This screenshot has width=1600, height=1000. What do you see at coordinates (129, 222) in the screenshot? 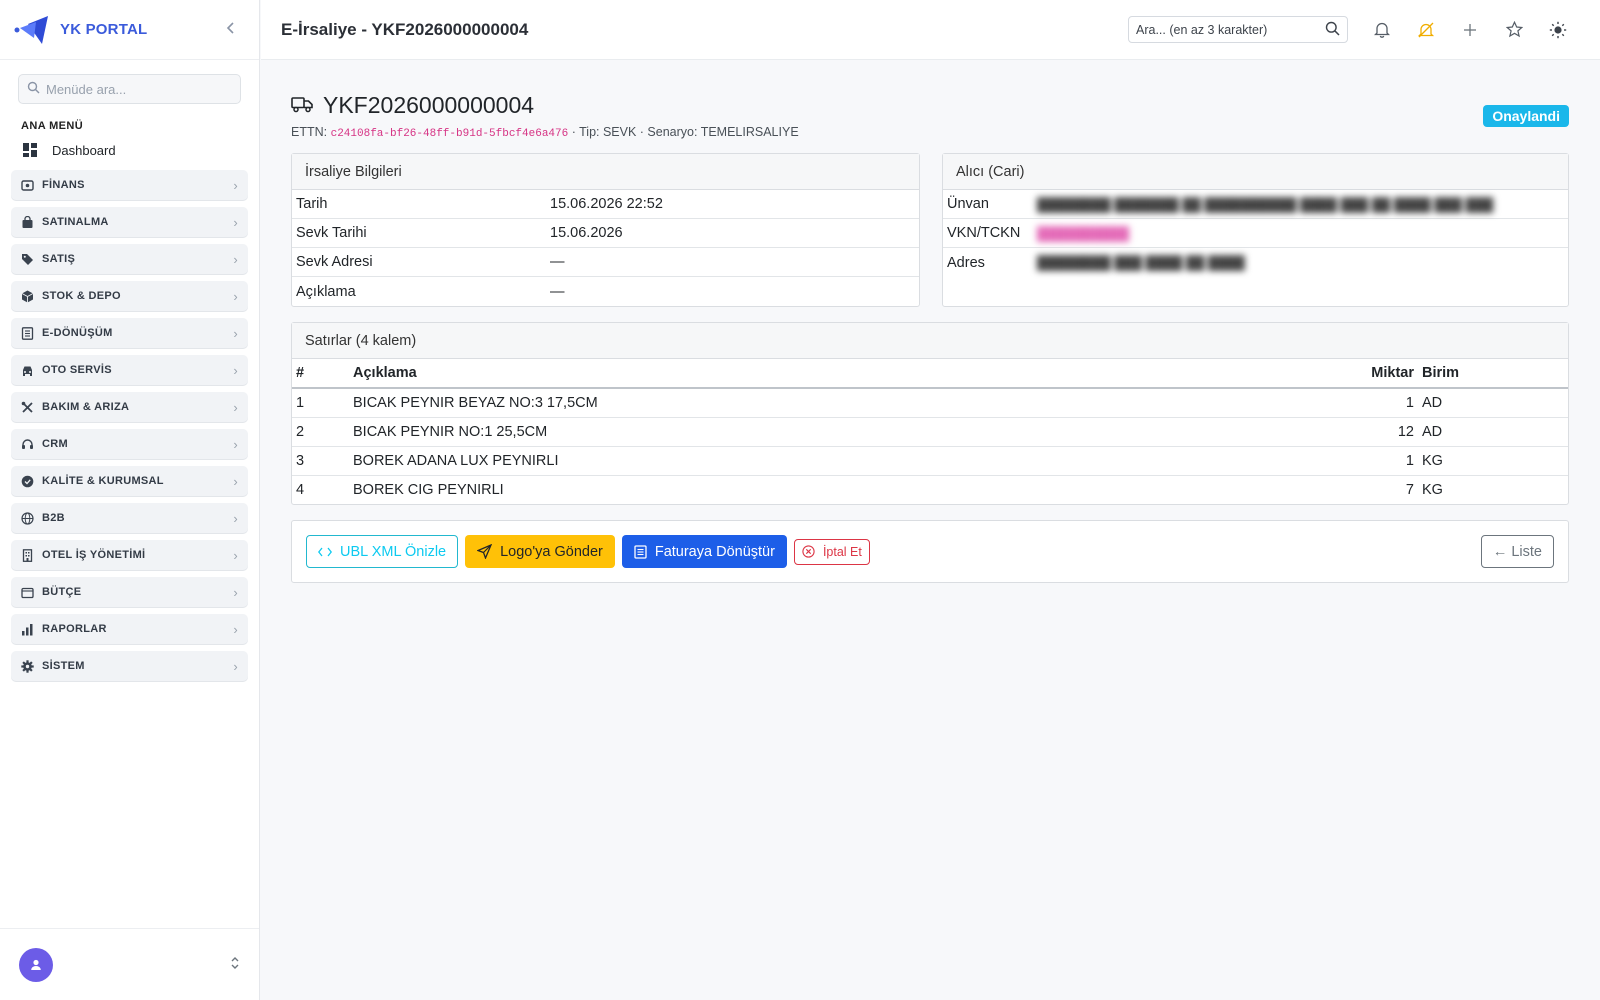
I see `sidebar-item-satinalma: SATINALMA ›` at bounding box center [129, 222].